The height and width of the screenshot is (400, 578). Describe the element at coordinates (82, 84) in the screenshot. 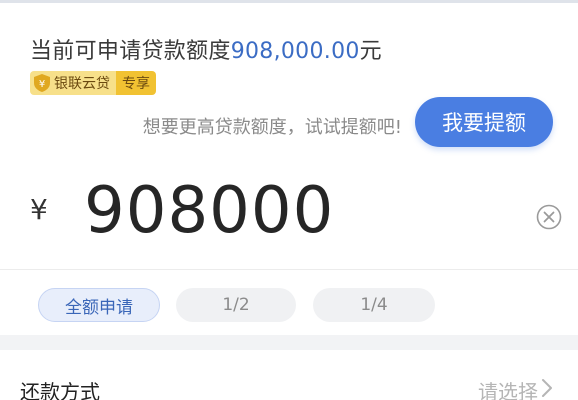

I see `badge-product-name: 银联云贷` at that location.